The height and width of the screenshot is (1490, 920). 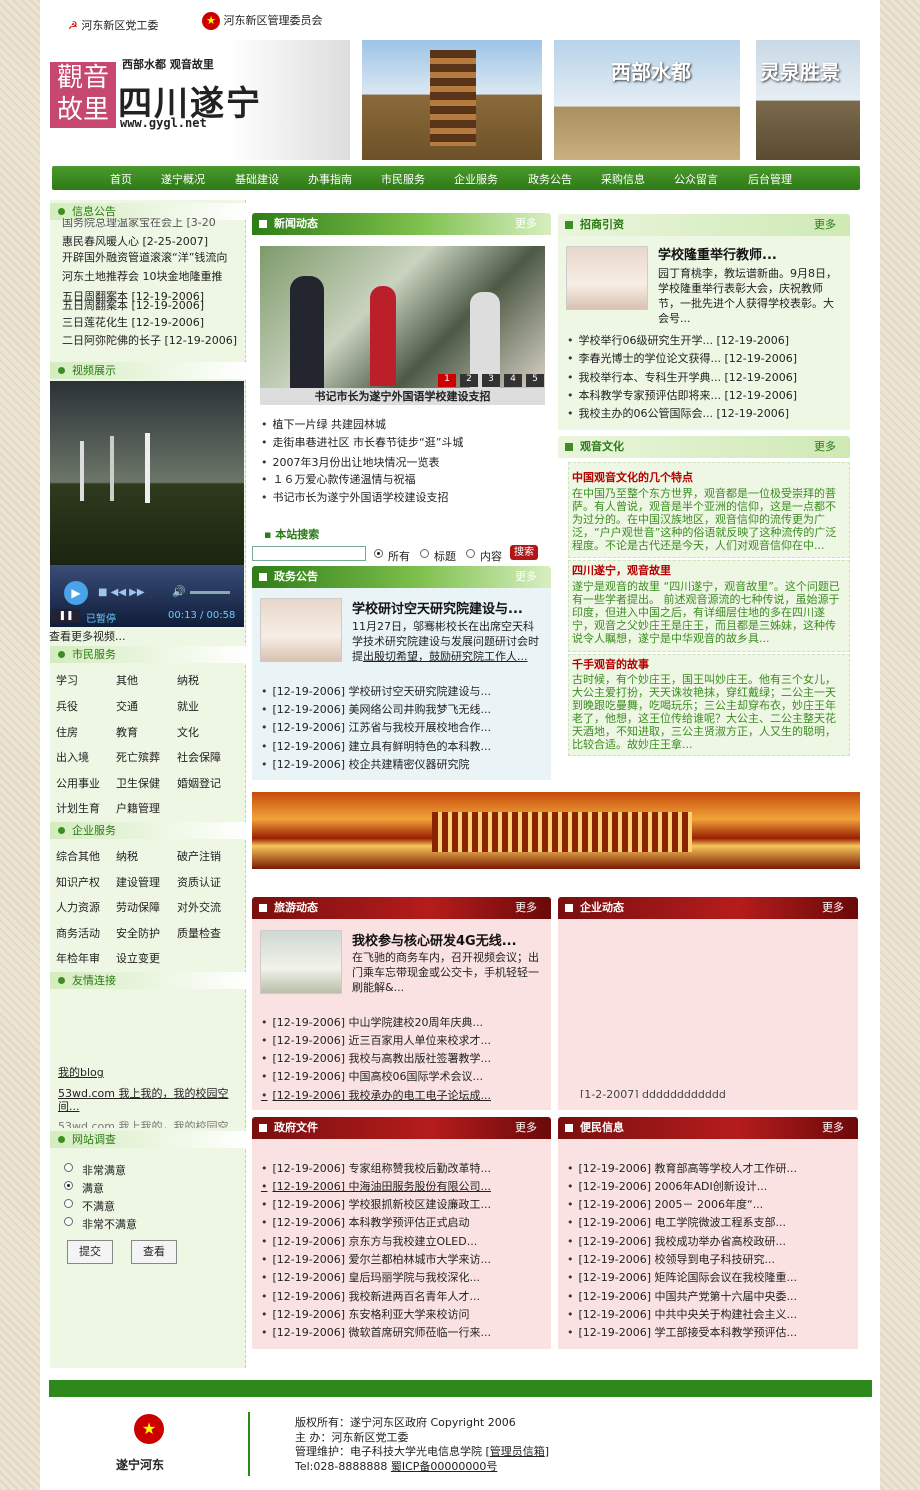 What do you see at coordinates (338, 479) in the screenshot?
I see `news-item: １６万爱心款传递温情与祝福` at bounding box center [338, 479].